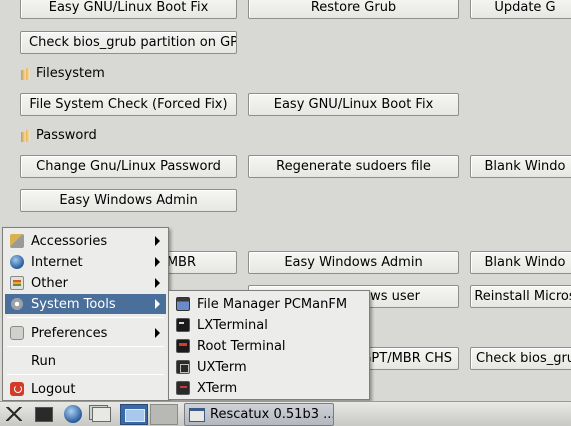  Describe the element at coordinates (128, 104) in the screenshot. I see `filesystem-check-button: File System Check (Forced Fix)` at that location.